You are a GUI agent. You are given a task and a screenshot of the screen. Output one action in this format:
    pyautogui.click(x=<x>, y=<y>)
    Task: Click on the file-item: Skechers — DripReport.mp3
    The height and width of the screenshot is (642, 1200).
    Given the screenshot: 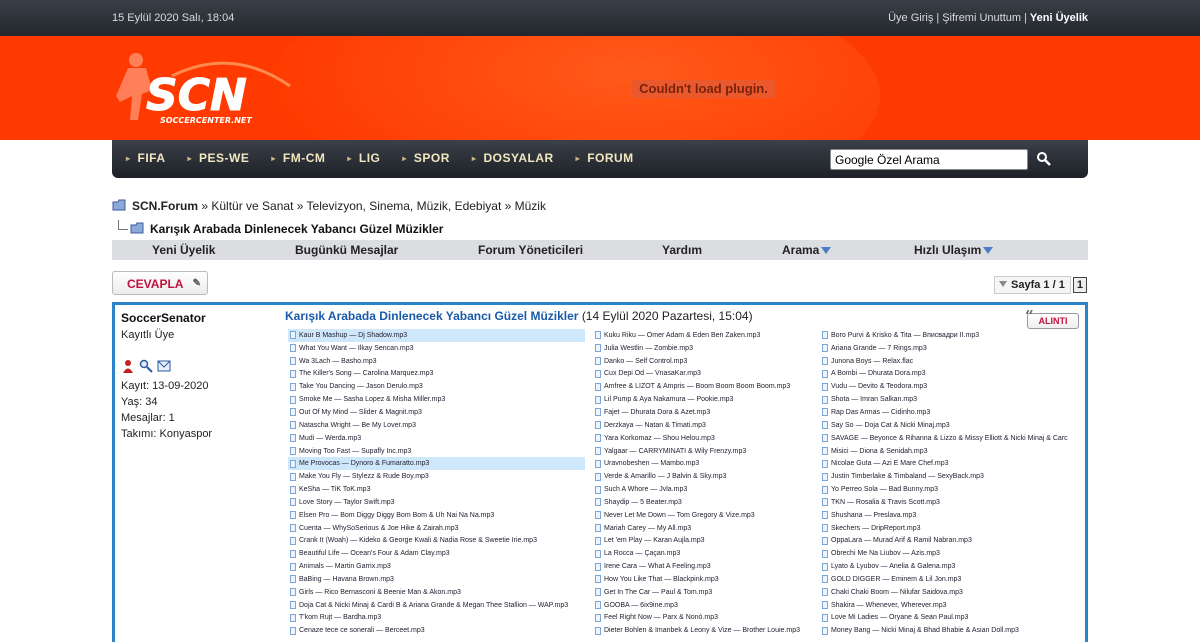 What is the action you would take?
    pyautogui.click(x=950, y=528)
    